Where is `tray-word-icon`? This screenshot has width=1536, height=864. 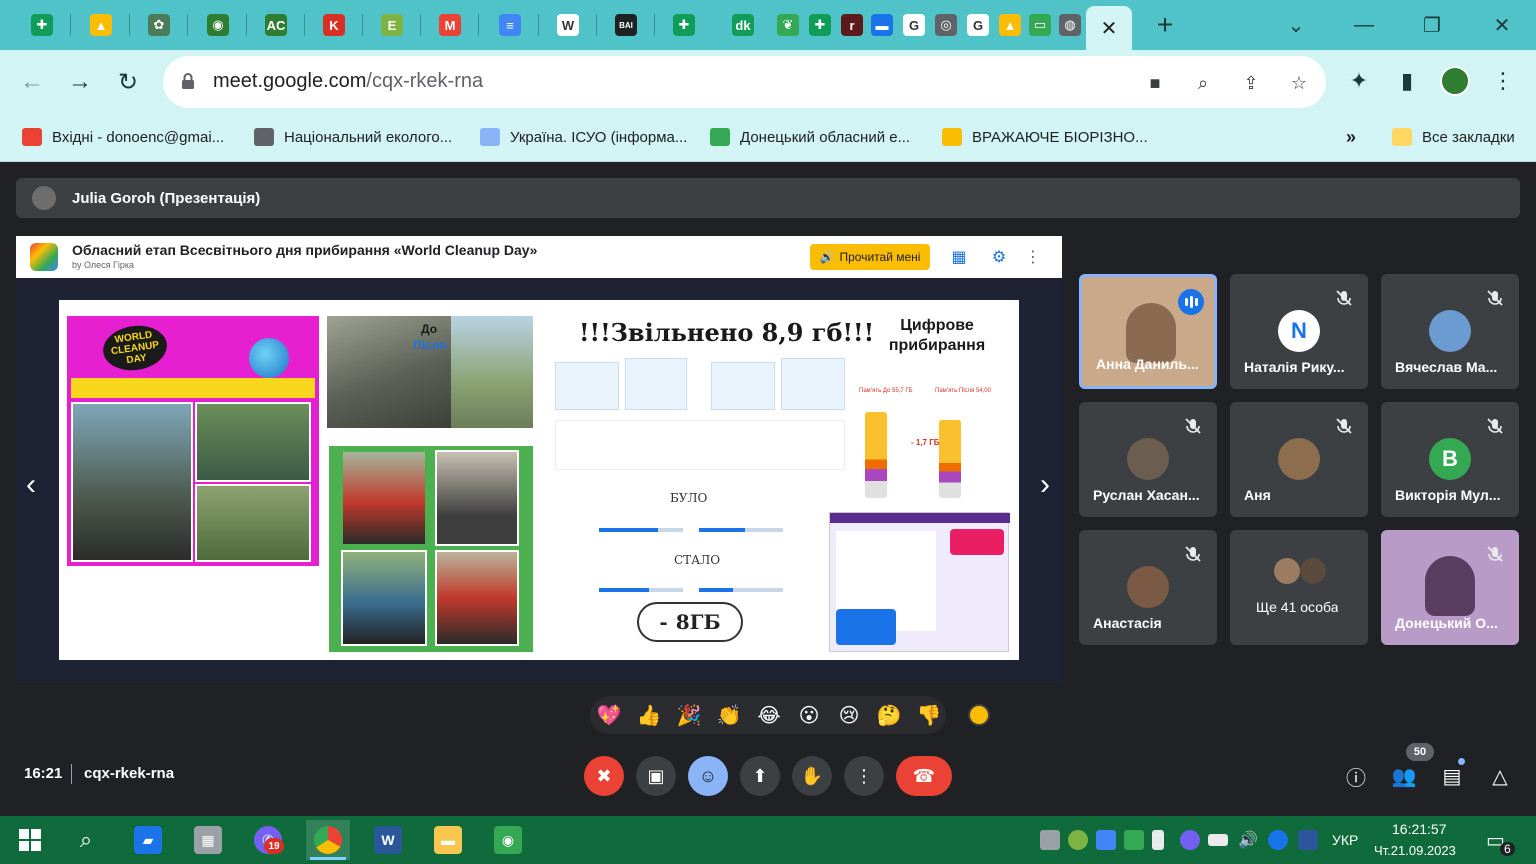 tray-word-icon is located at coordinates (1308, 840).